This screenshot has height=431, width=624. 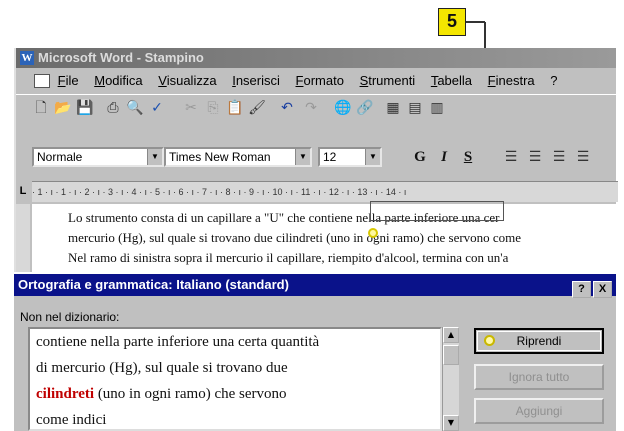 I want to click on web-icon: 🌐, so click(x=343, y=108).